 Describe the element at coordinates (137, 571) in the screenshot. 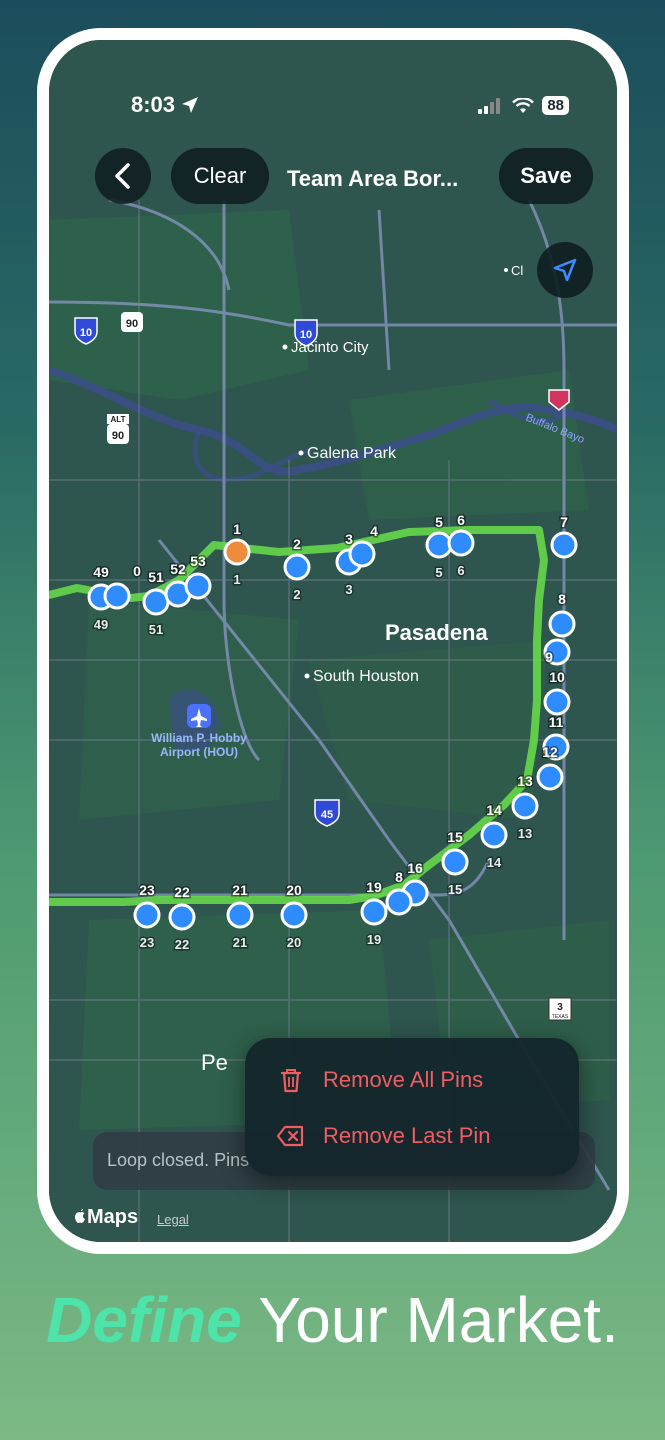

I see `pin-label: 0` at that location.